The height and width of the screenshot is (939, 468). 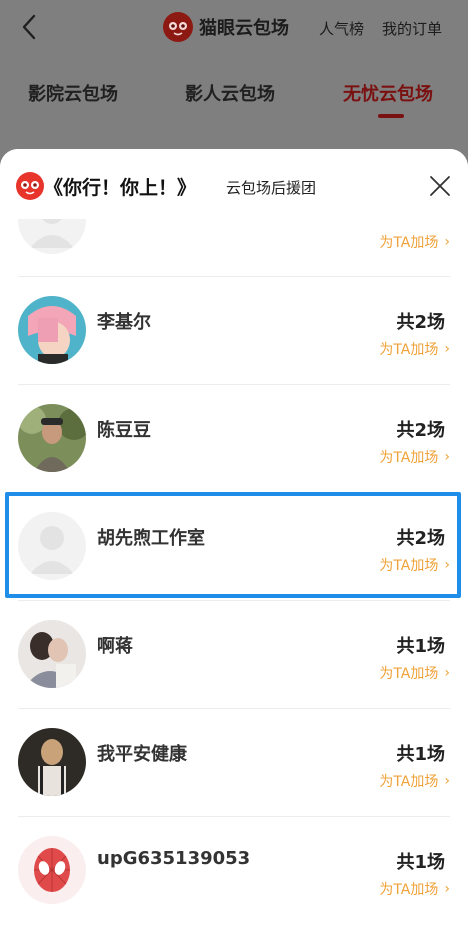 I want to click on tab-bar: 影院云包场 影人云包场 无忧云包场, so click(x=234, y=94).